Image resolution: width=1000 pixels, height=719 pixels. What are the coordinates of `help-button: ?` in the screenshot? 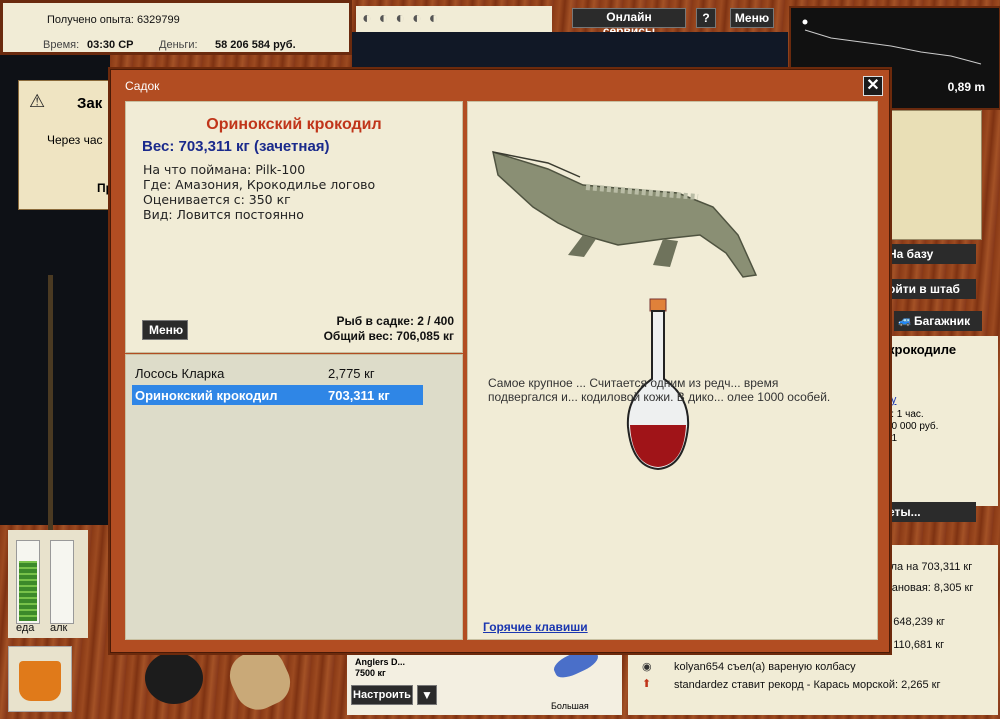 It's located at (706, 18).